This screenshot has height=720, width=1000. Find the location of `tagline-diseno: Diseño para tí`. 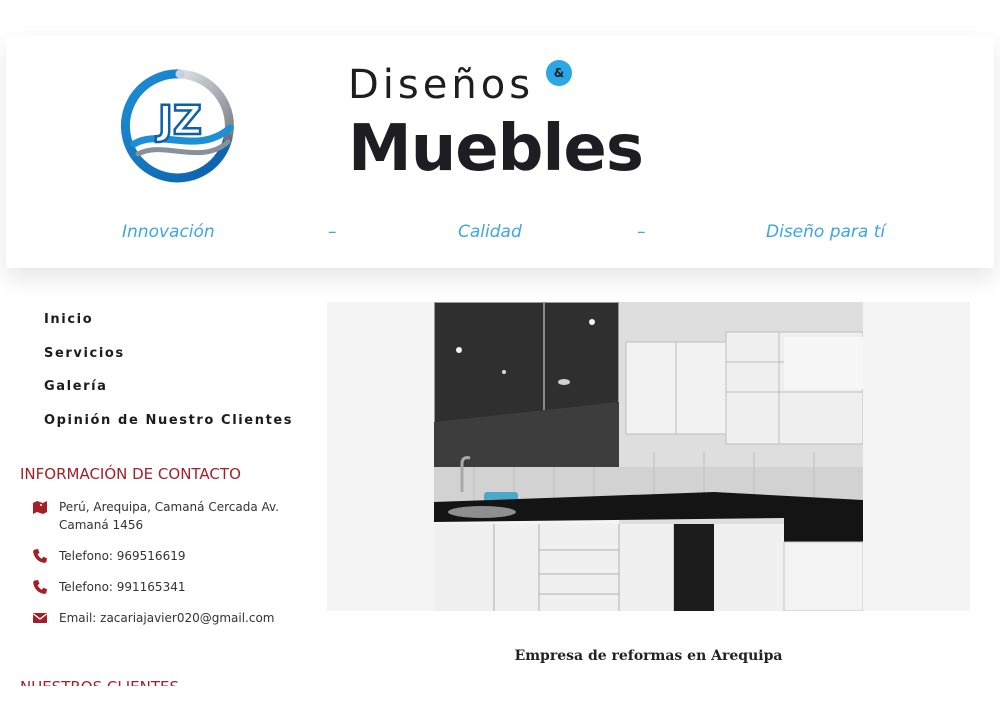

tagline-diseno: Diseño para tí is located at coordinates (826, 232).